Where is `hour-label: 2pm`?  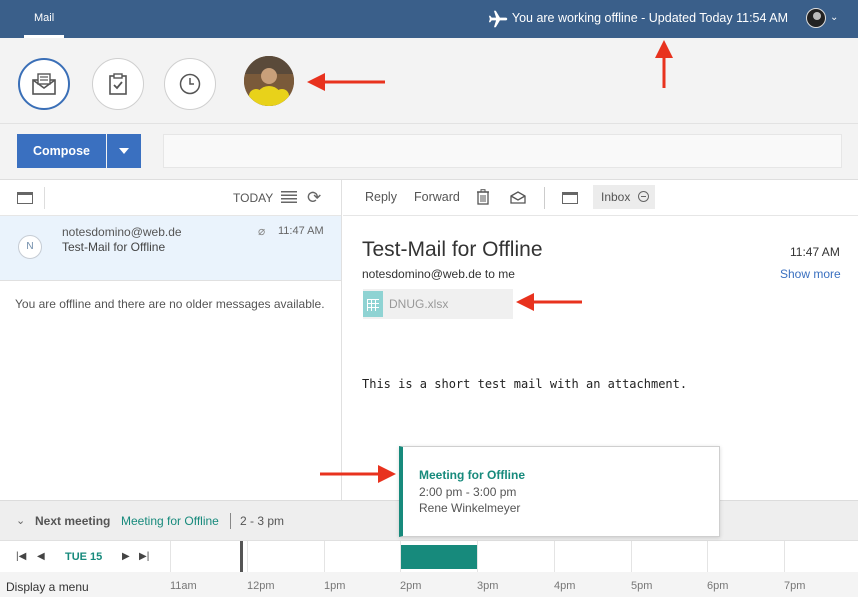 hour-label: 2pm is located at coordinates (411, 586).